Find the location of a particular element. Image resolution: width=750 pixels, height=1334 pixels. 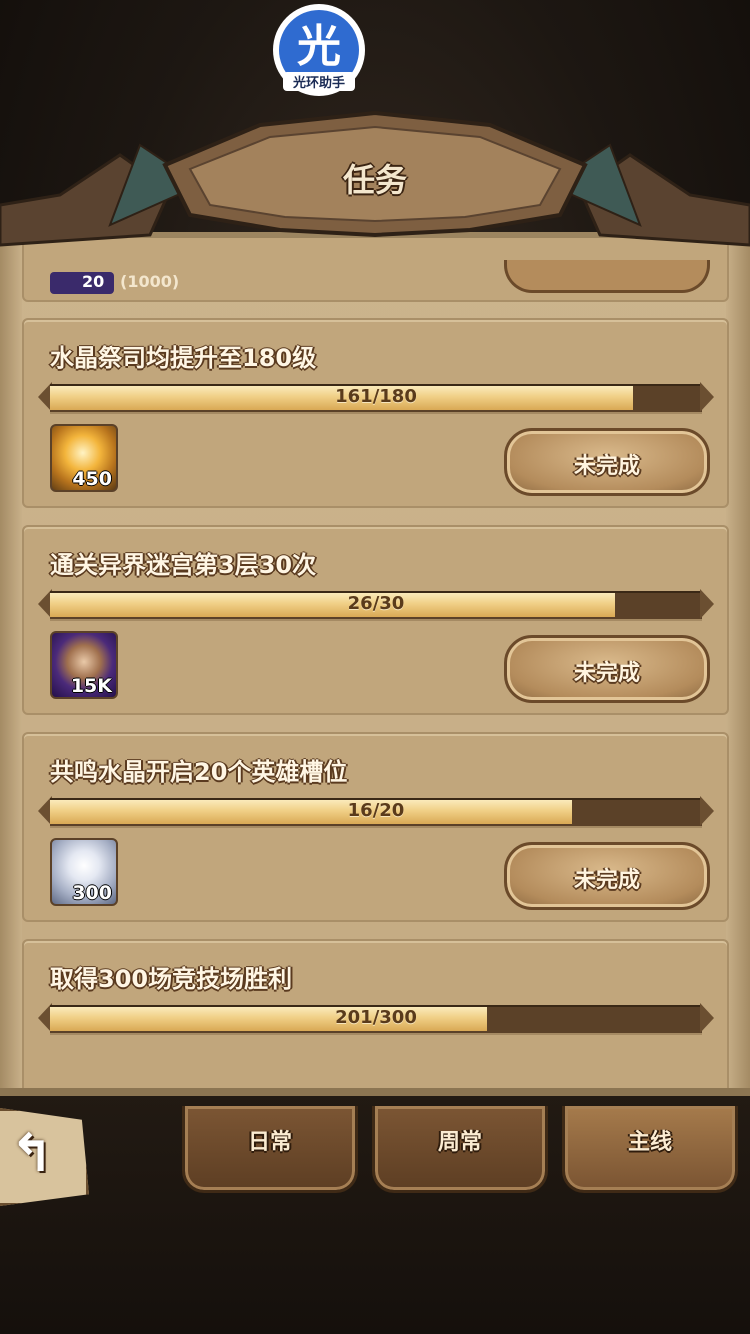

quest-card: 取得300场竞技场胜利 201/300 is located at coordinates (375, 1013).